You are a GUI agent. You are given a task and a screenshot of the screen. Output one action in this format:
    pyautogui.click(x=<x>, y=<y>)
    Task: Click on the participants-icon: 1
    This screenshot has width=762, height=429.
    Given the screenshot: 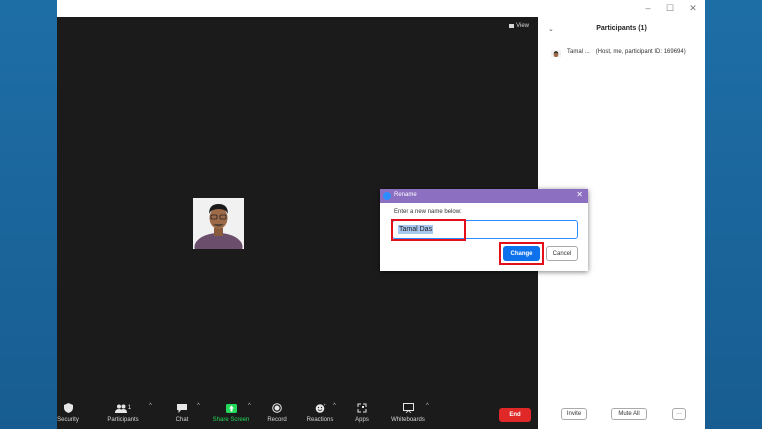 What is the action you would take?
    pyautogui.click(x=123, y=408)
    